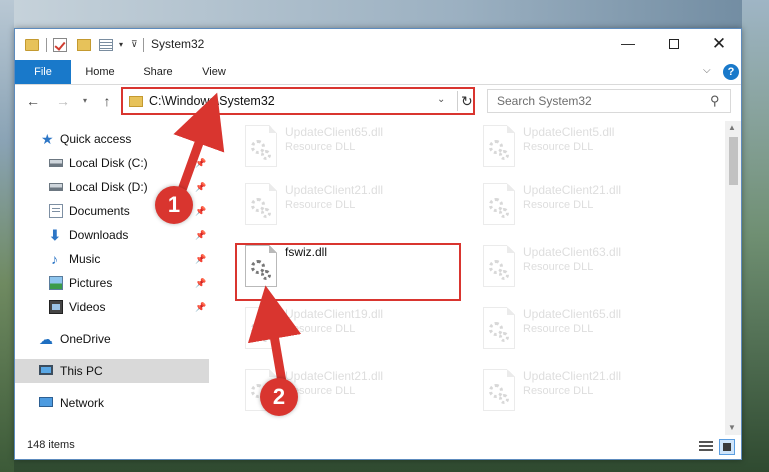 The image size is (769, 472). Describe the element at coordinates (113, 259) in the screenshot. I see `nav-item-music: ♪ Music 📌` at that location.